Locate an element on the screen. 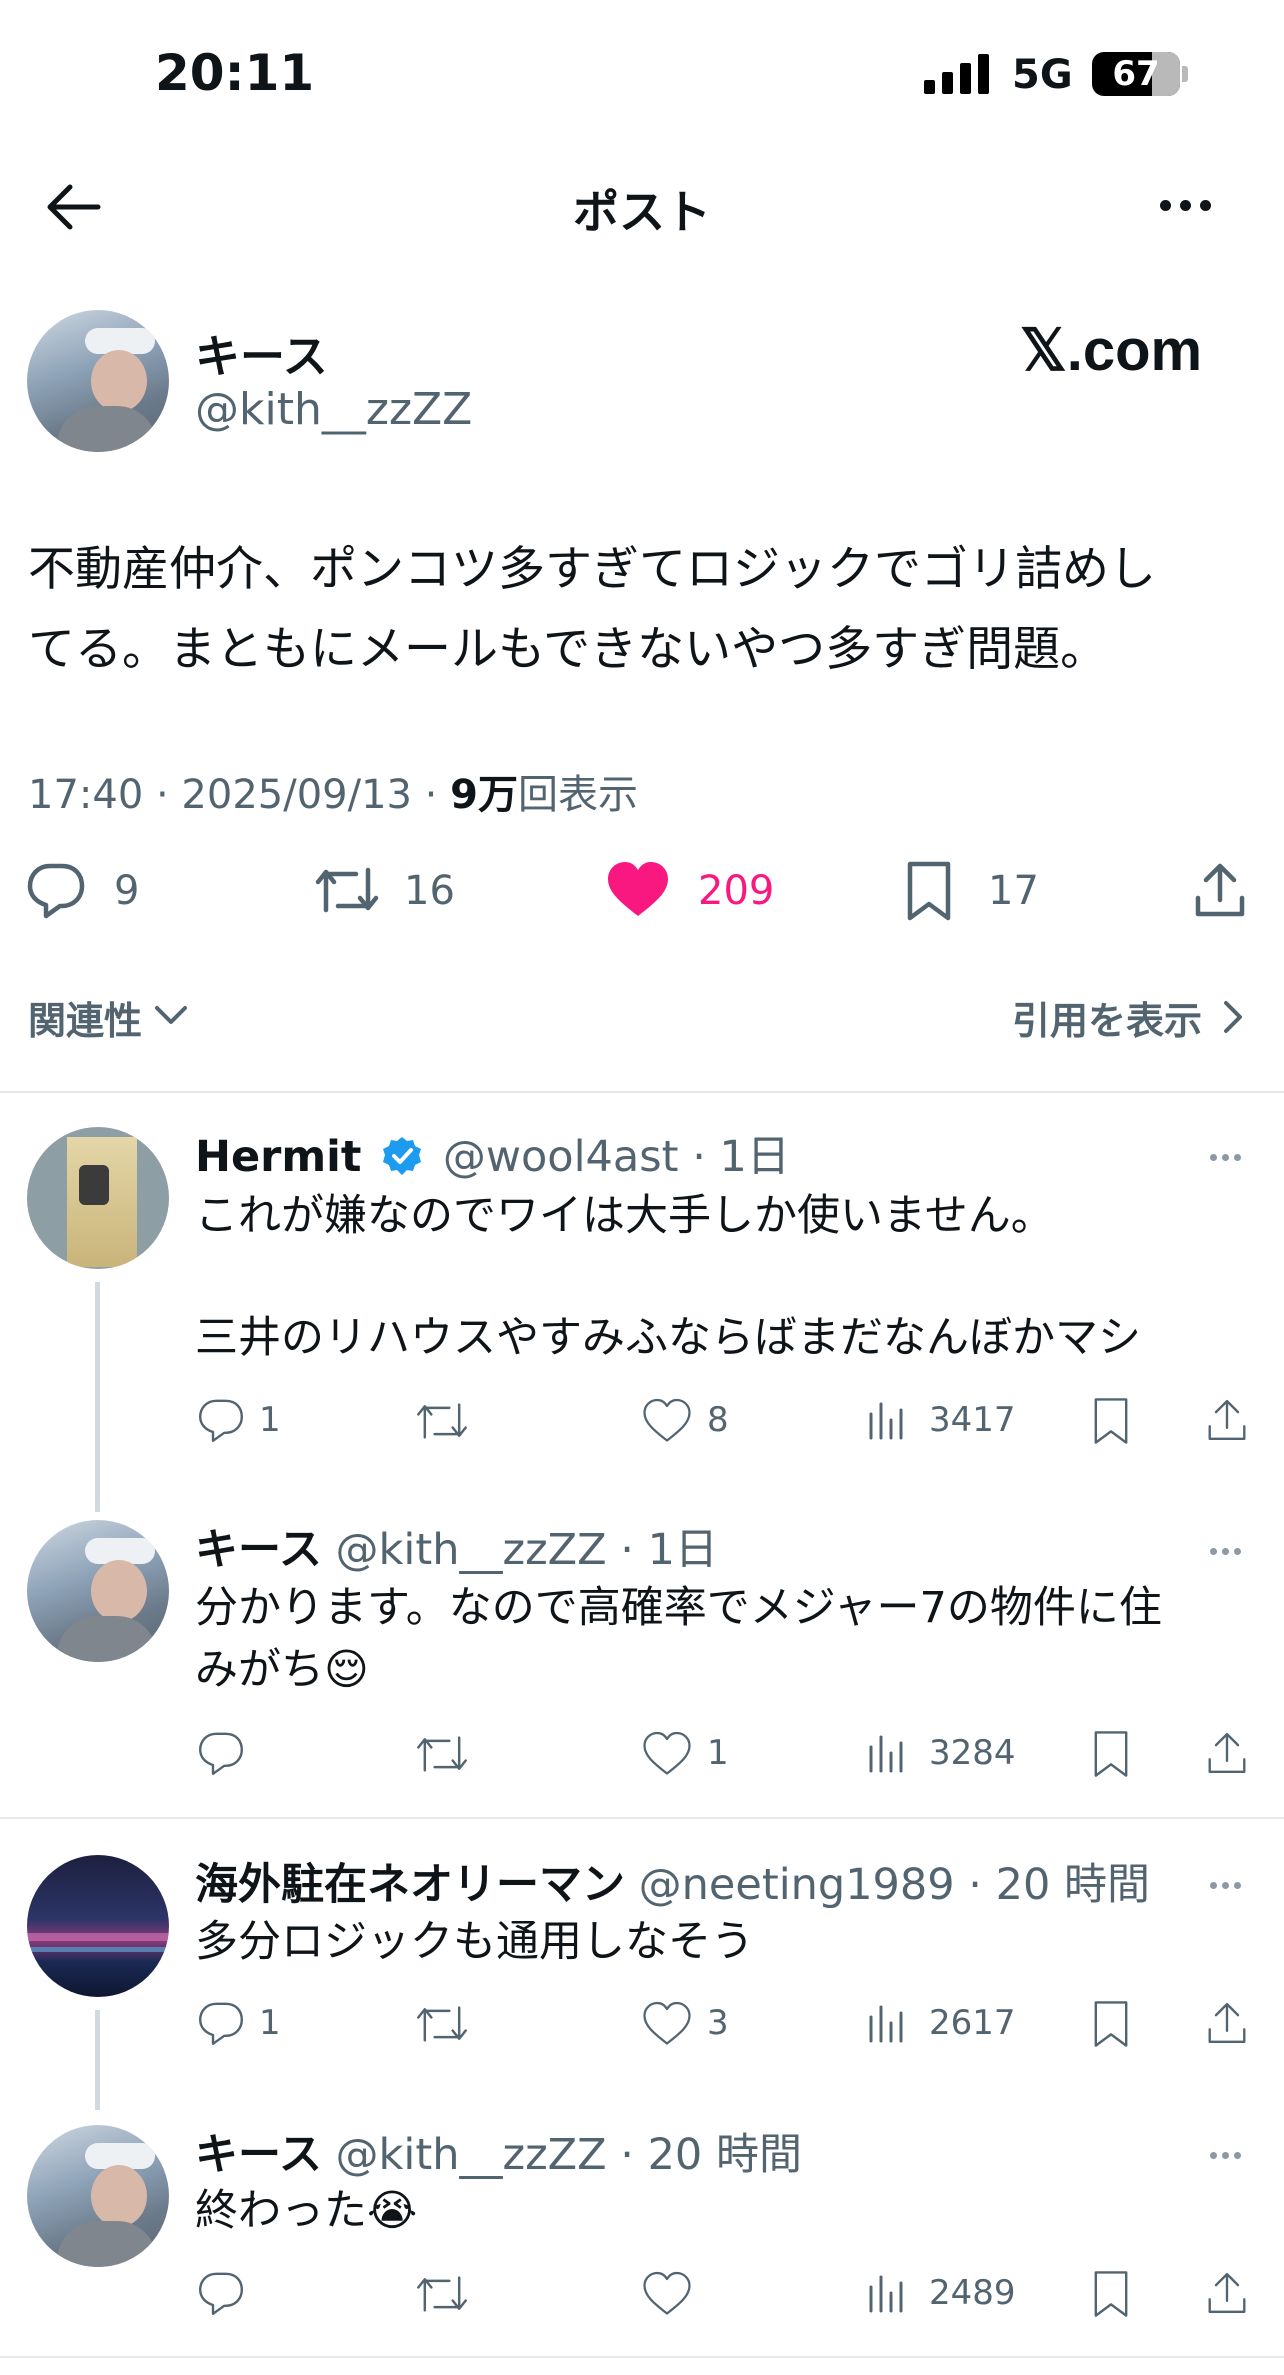 Image resolution: width=1284 pixels, height=2375 pixels. reply-handle: @neeting1989 is located at coordinates (797, 1885).